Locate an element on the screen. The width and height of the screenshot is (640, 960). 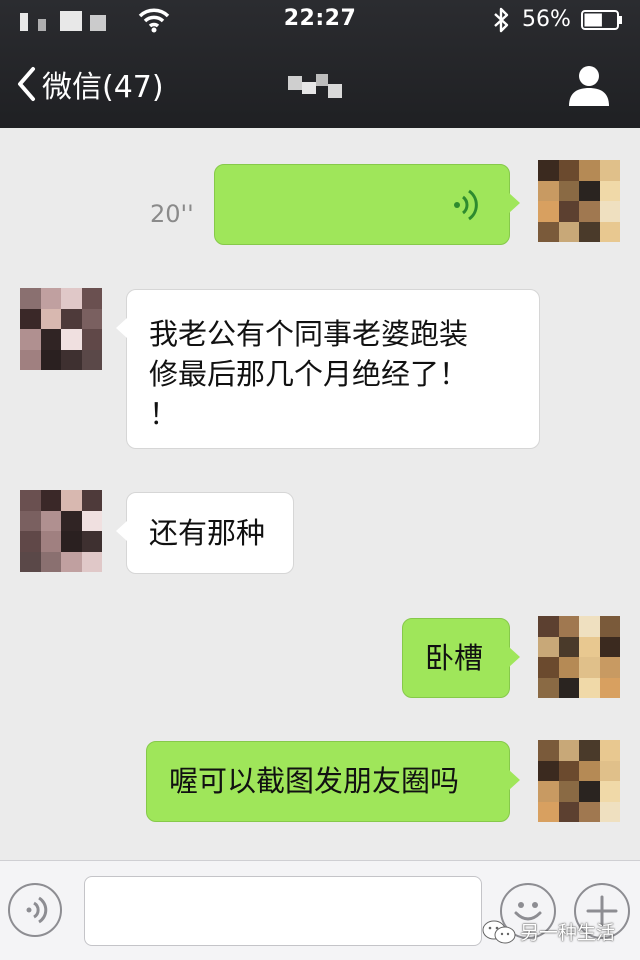
watermark: 另一种生活 is located at coordinates (548, 931).